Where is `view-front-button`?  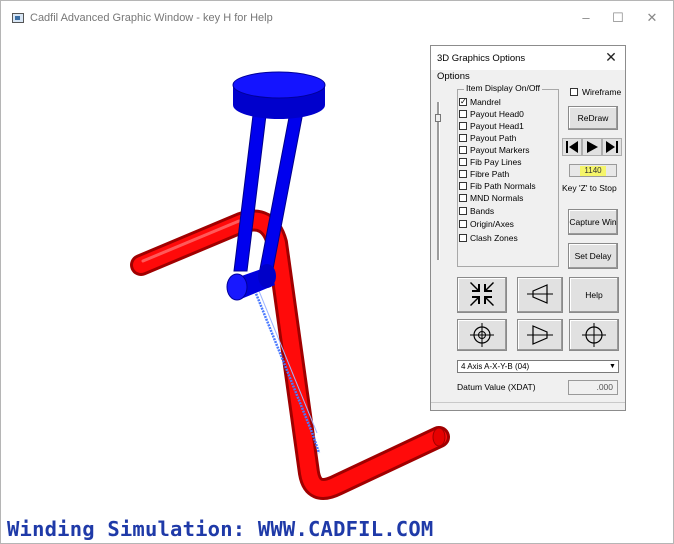
view-front-button is located at coordinates (594, 335).